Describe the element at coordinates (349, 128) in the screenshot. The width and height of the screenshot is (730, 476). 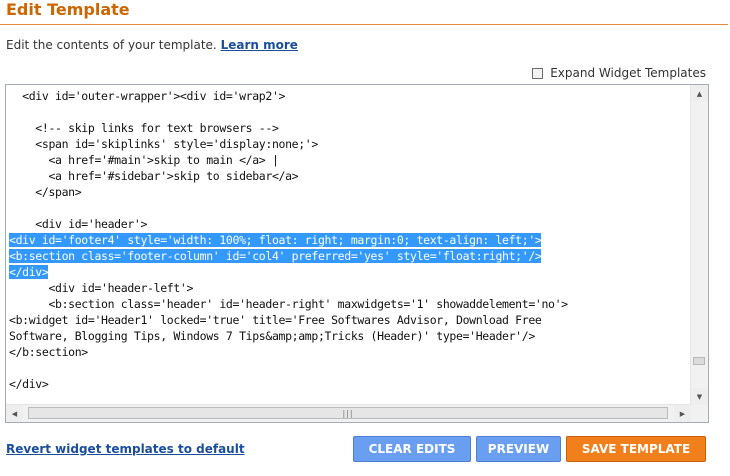
I see `code-line: <!-- skip links for text browsers -->` at that location.